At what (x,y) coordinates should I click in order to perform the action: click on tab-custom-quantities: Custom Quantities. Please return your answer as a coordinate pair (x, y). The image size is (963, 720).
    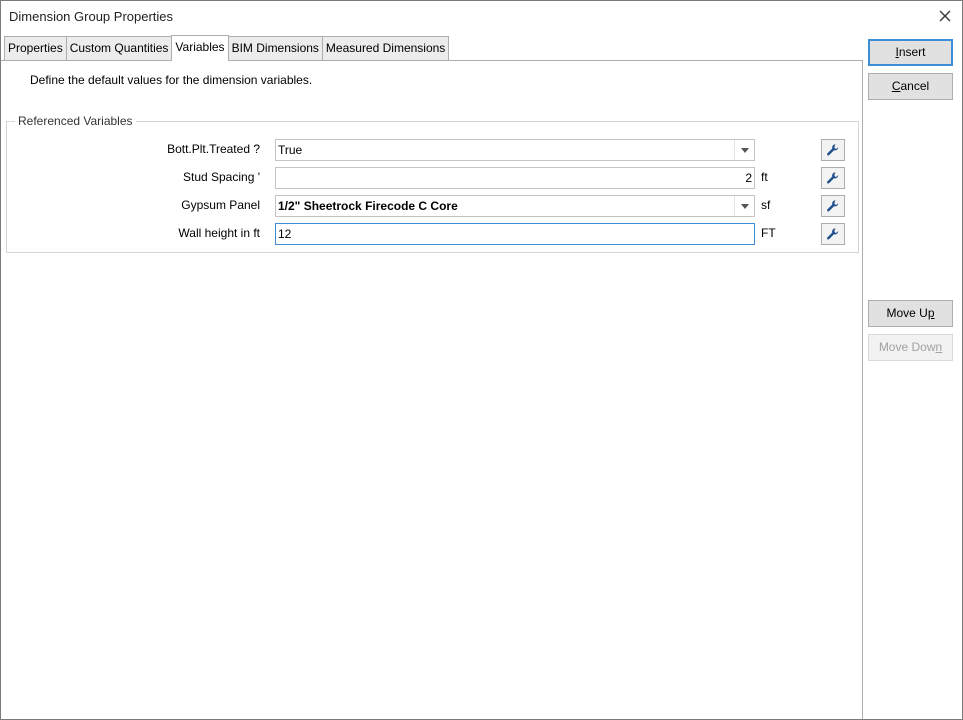
    Looking at the image, I should click on (119, 48).